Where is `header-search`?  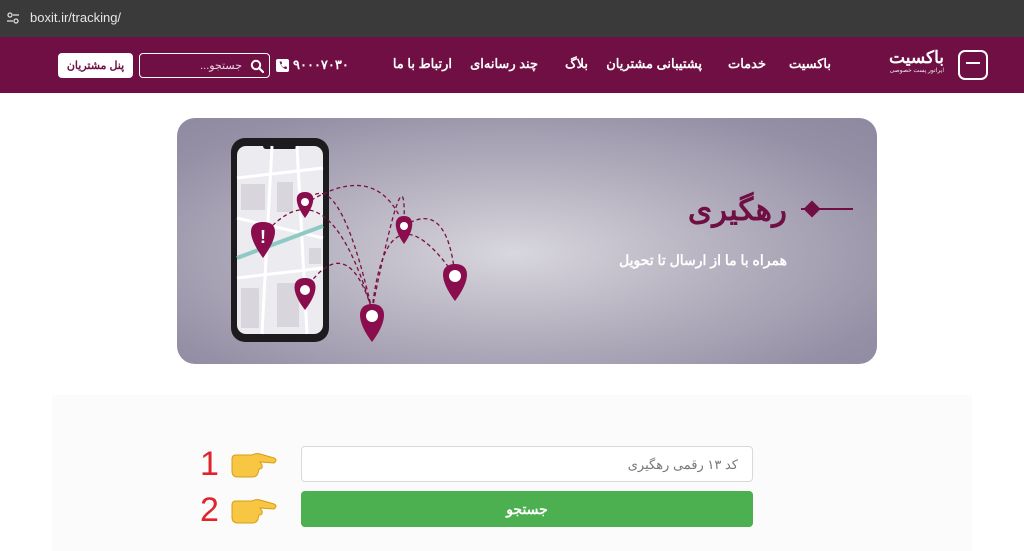 header-search is located at coordinates (204, 65).